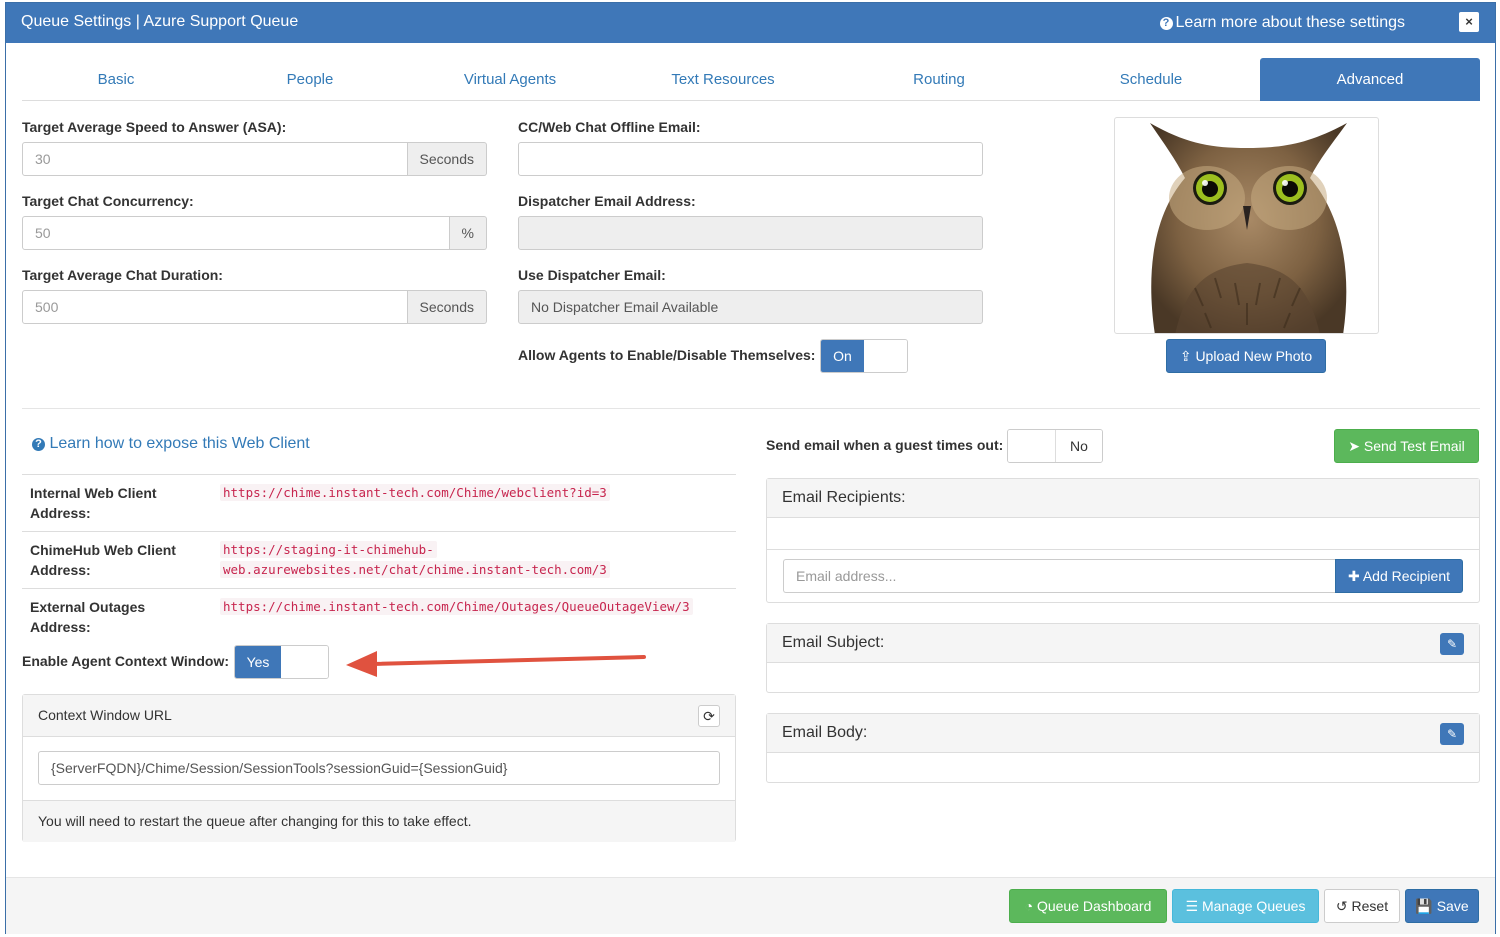  I want to click on context-window-toggle-on: Yes, so click(258, 662).